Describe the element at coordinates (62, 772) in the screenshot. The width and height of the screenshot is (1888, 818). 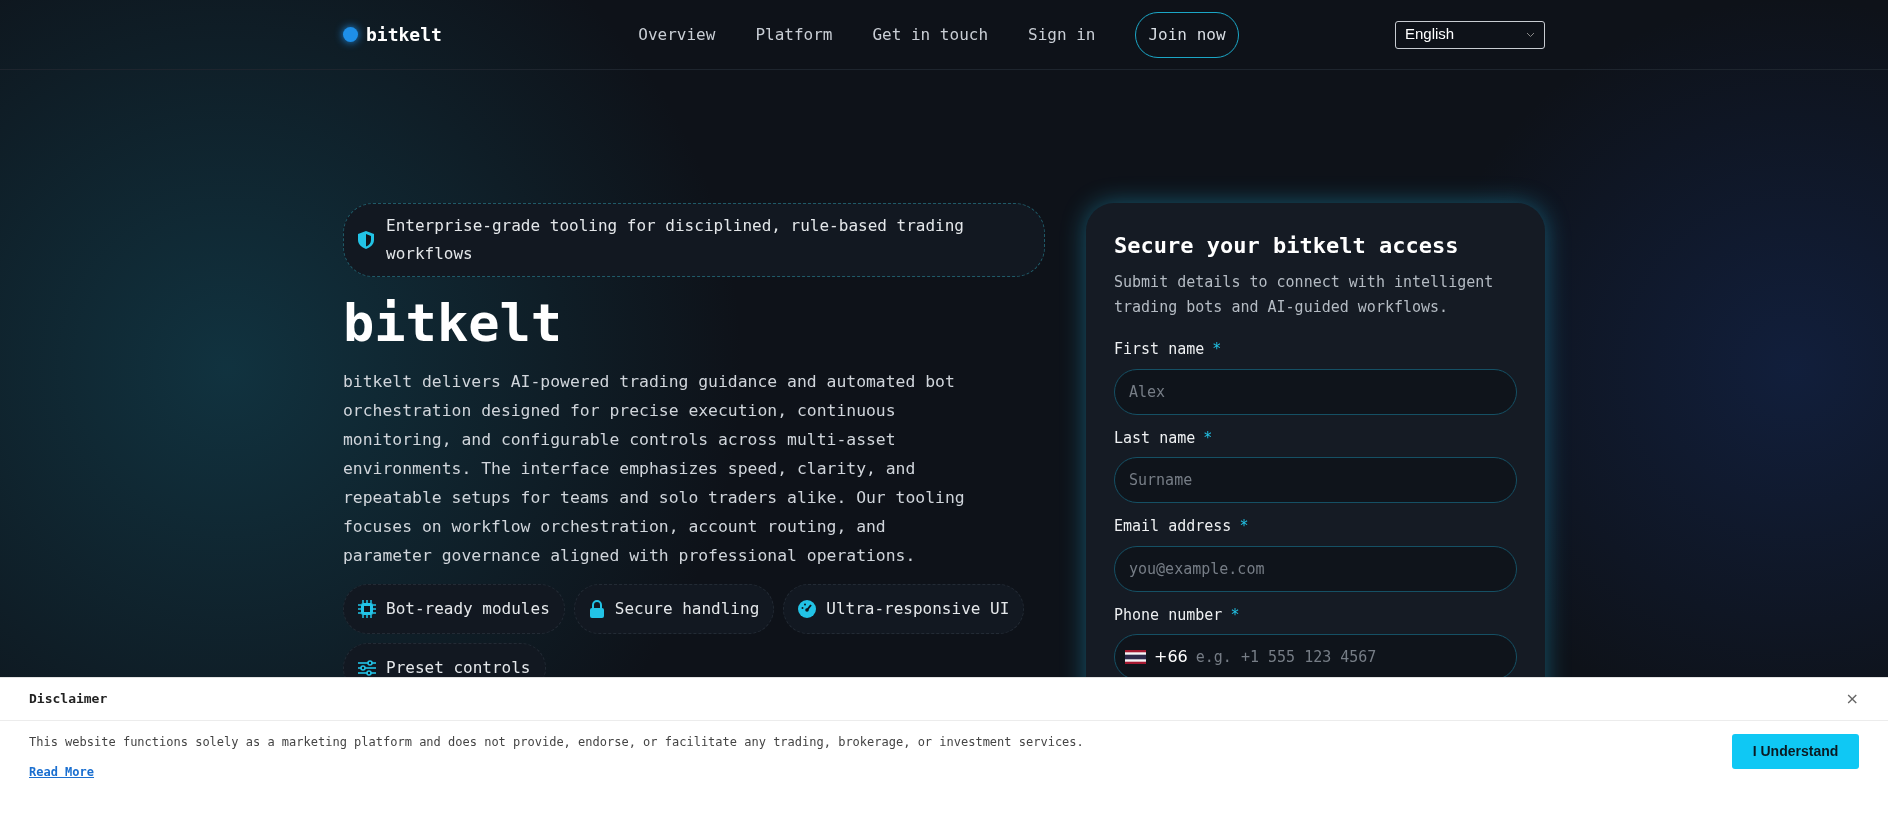
I see `read-more-link: Read More` at that location.